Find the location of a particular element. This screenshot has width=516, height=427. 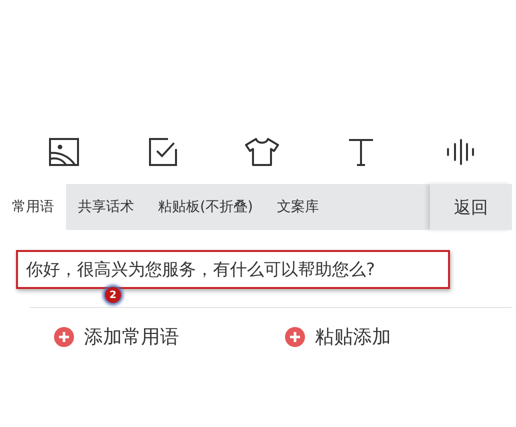

image-icon is located at coordinates (63, 152).